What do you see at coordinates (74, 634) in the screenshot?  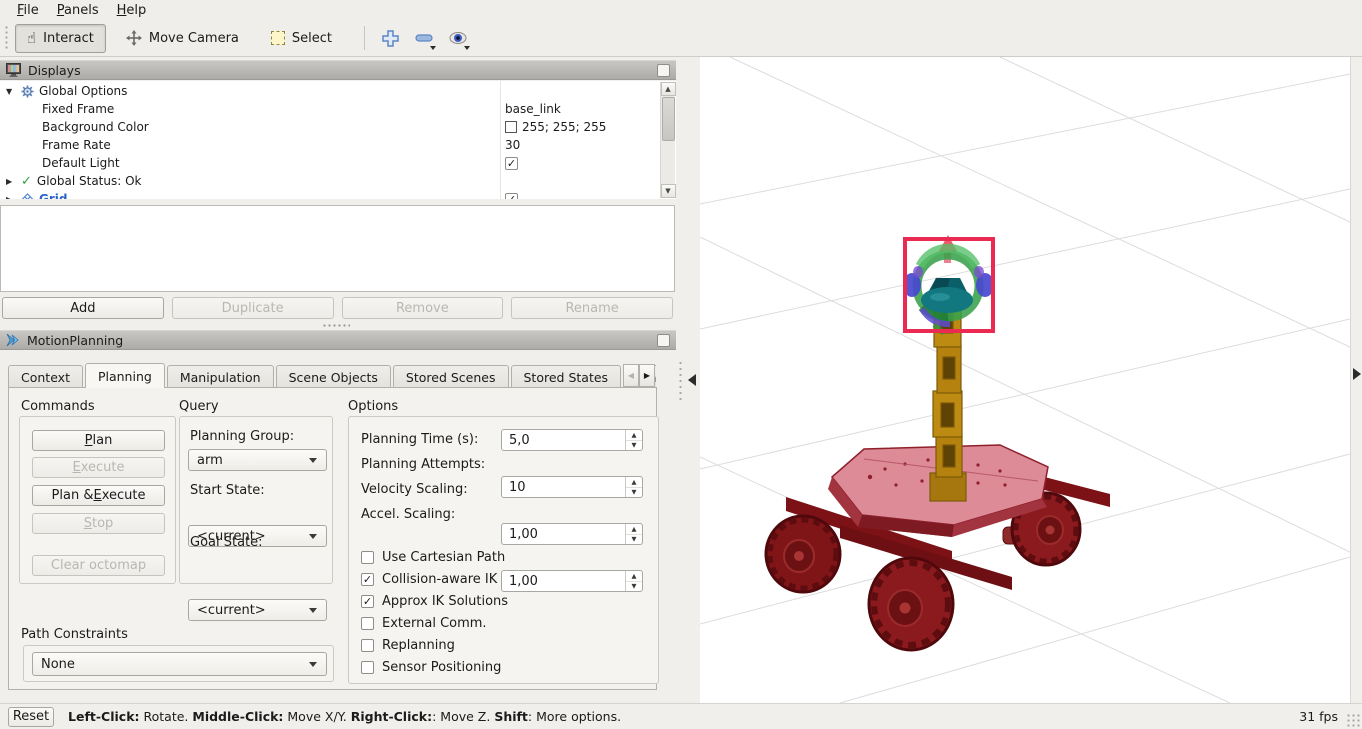 I see `path-constraints-label: Path Constraints` at bounding box center [74, 634].